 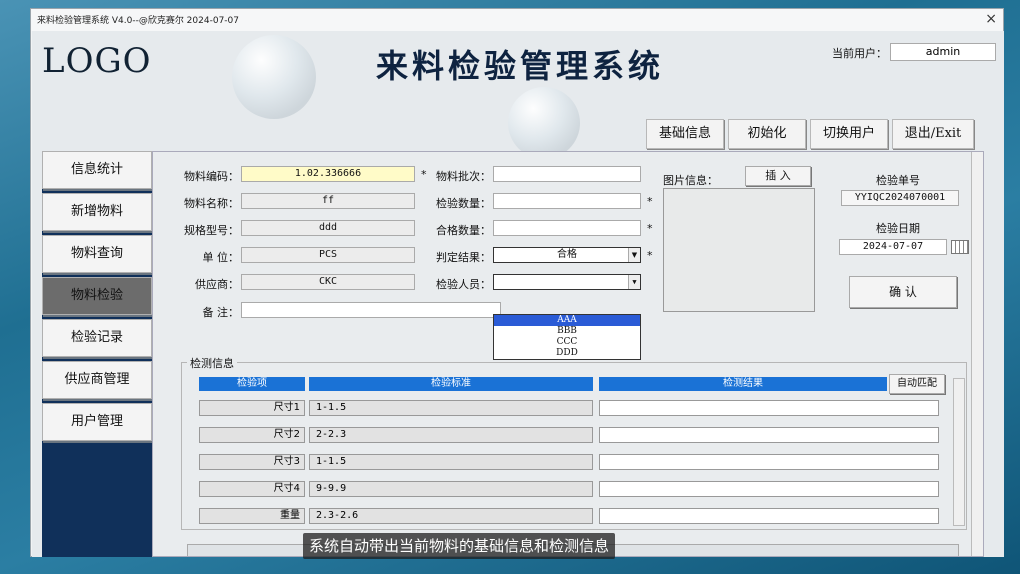 I want to click on unit-field: PCS, so click(x=328, y=255).